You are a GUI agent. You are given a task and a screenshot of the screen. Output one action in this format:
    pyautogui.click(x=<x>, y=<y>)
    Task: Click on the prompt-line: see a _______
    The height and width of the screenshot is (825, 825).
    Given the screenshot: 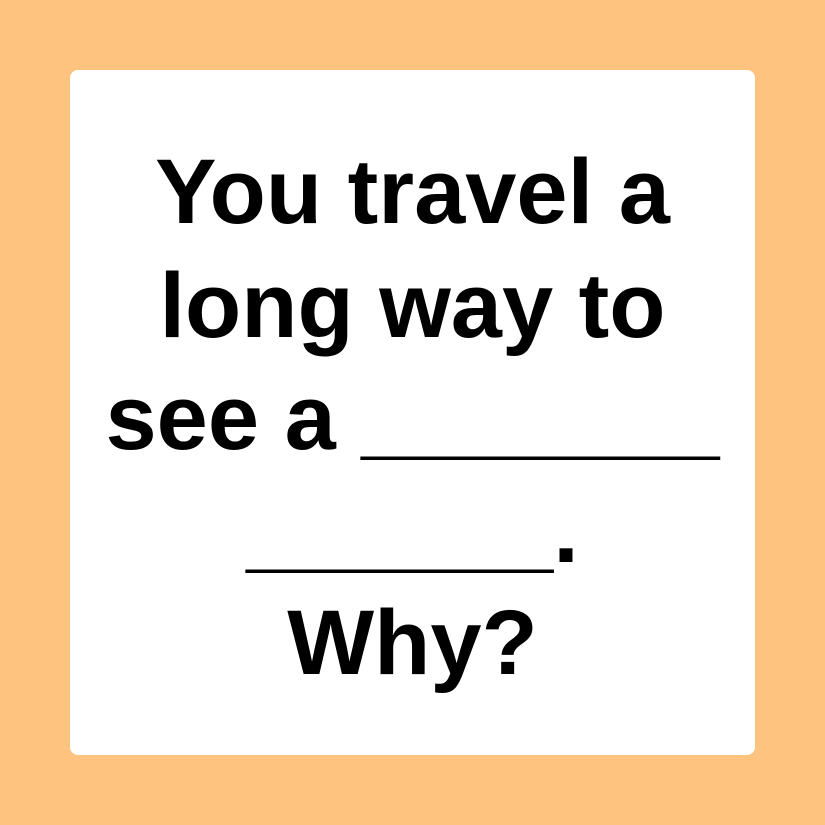 What is the action you would take?
    pyautogui.click(x=412, y=418)
    